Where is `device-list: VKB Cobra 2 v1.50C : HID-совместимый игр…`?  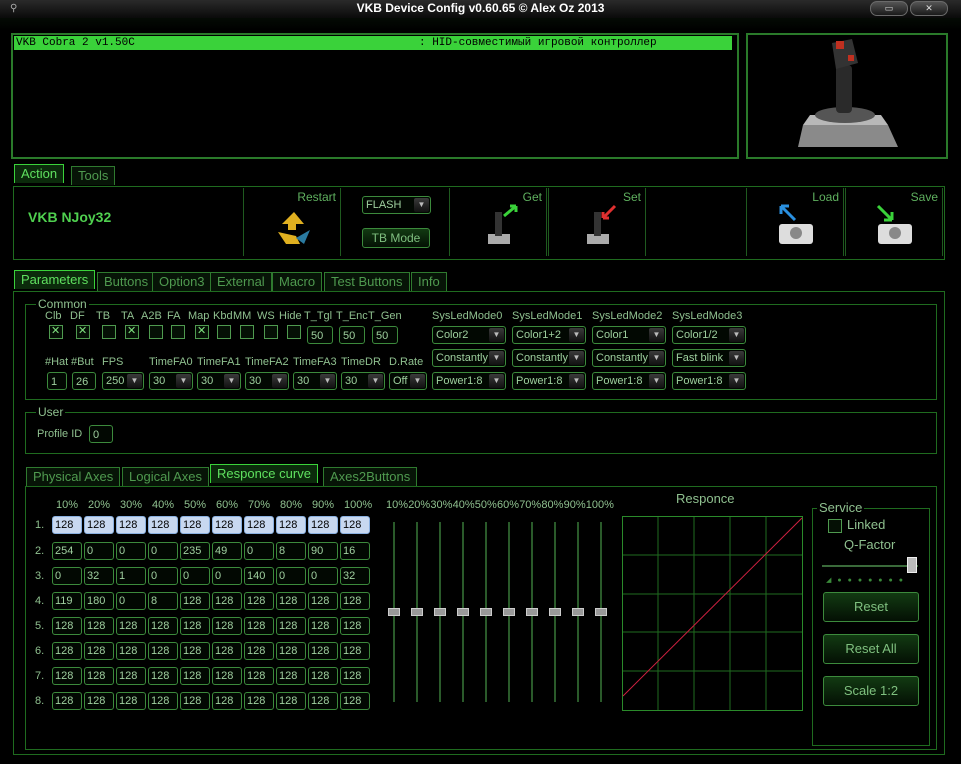
device-list: VKB Cobra 2 v1.50C : HID-совместимый игр… is located at coordinates (375, 96).